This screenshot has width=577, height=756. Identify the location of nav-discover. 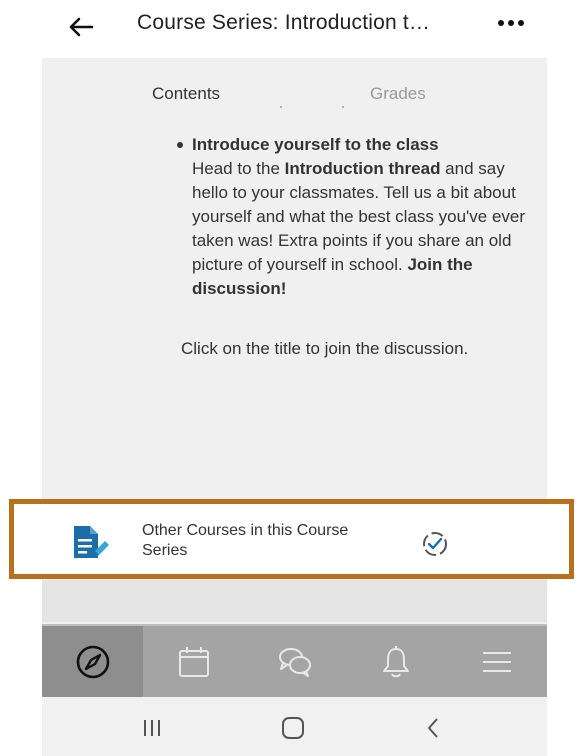
(92, 661).